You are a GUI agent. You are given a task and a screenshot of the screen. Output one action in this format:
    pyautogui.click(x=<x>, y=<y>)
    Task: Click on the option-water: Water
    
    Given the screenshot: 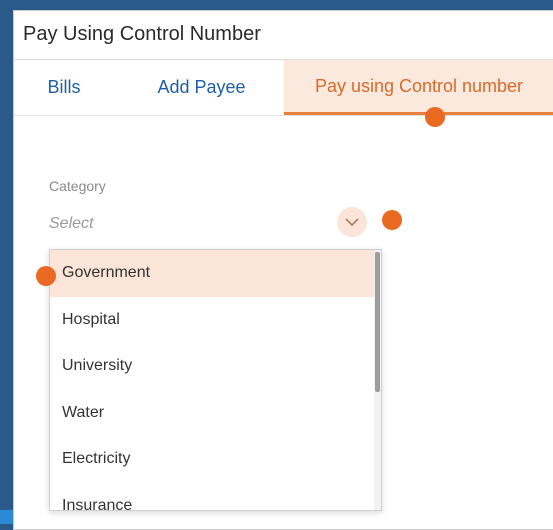 What is the action you would take?
    pyautogui.click(x=212, y=413)
    